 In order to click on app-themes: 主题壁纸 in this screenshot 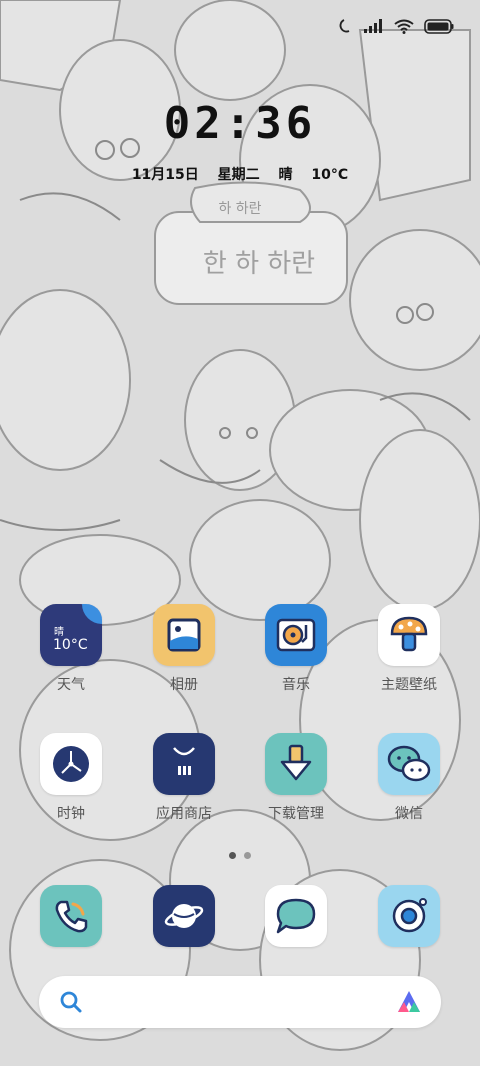, I will do `click(409, 649)`.